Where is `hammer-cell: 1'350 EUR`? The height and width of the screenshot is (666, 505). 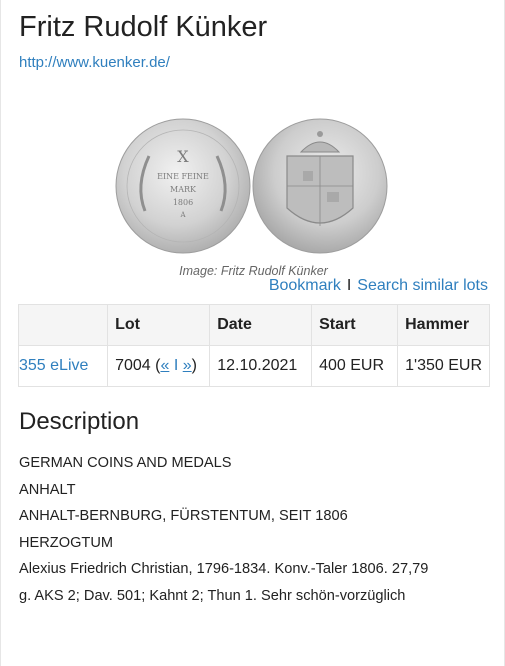 hammer-cell: 1'350 EUR is located at coordinates (443, 366).